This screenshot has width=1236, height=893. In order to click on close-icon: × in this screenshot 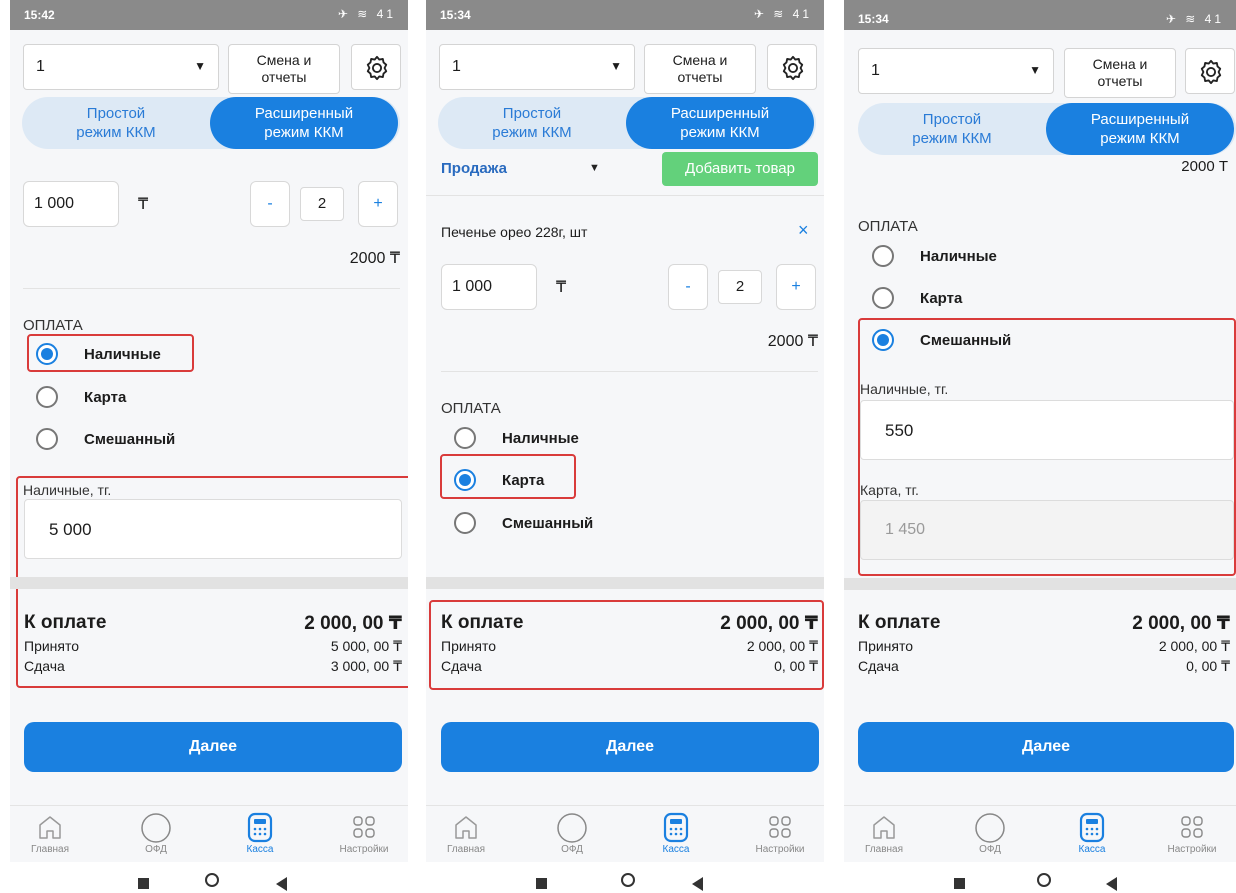, I will do `click(803, 230)`.